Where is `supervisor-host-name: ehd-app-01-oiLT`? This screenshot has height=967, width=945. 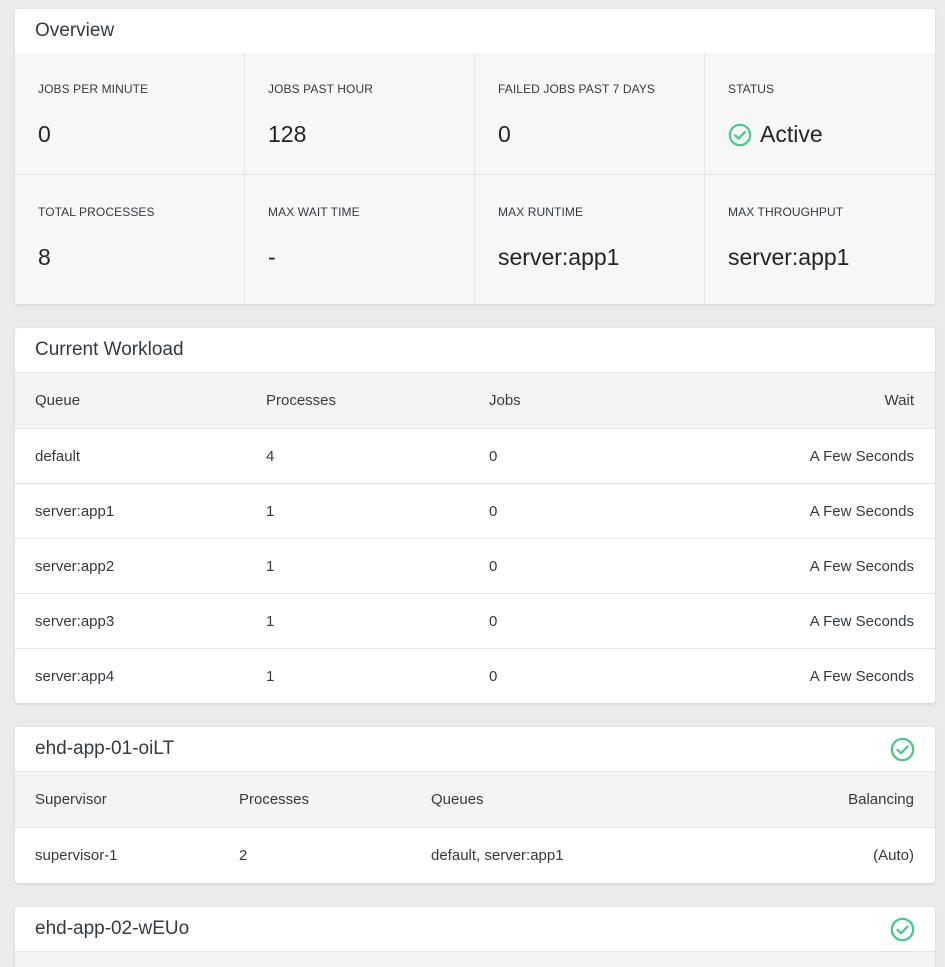 supervisor-host-name: ehd-app-01-oiLT is located at coordinates (105, 748).